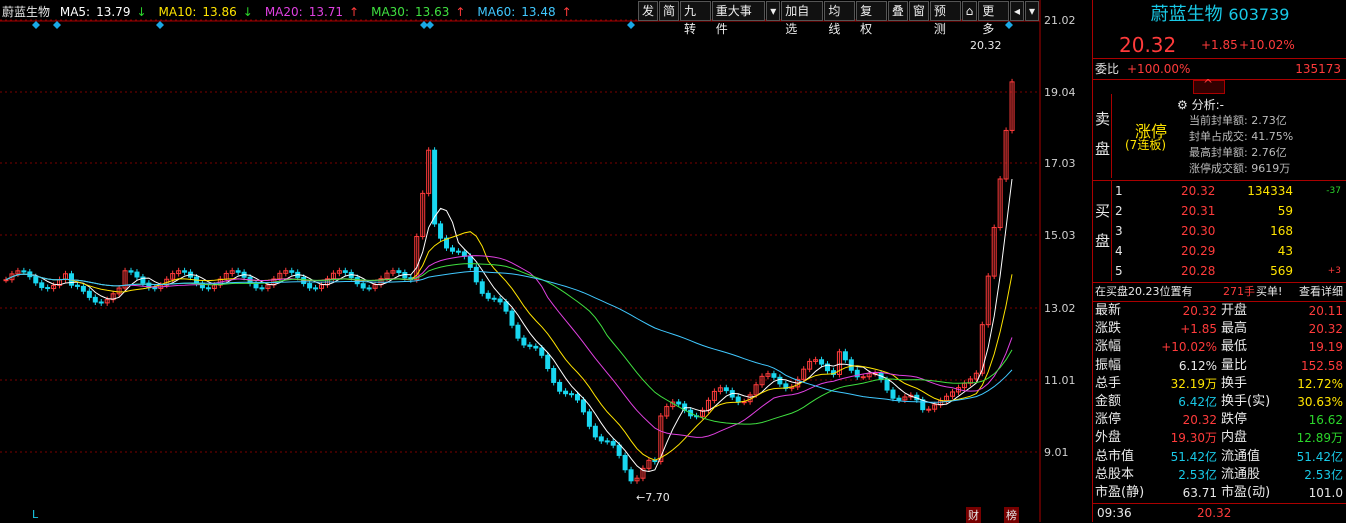 The image size is (1346, 523). What do you see at coordinates (641, 497) in the screenshot?
I see `low-arrow-icon: ←` at bounding box center [641, 497].